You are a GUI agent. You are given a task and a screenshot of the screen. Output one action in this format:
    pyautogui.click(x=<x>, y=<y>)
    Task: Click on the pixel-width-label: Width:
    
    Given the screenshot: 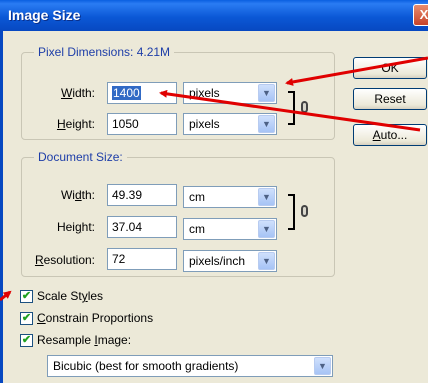 What is the action you would take?
    pyautogui.click(x=77, y=93)
    